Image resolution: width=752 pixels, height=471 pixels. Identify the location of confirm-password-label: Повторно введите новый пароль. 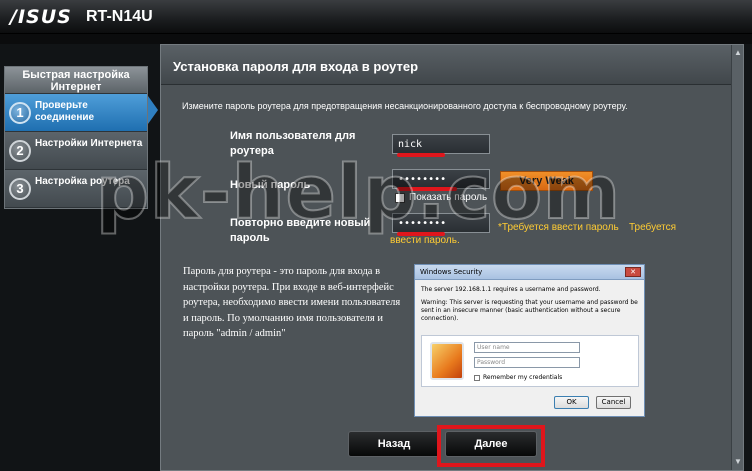
(300, 230).